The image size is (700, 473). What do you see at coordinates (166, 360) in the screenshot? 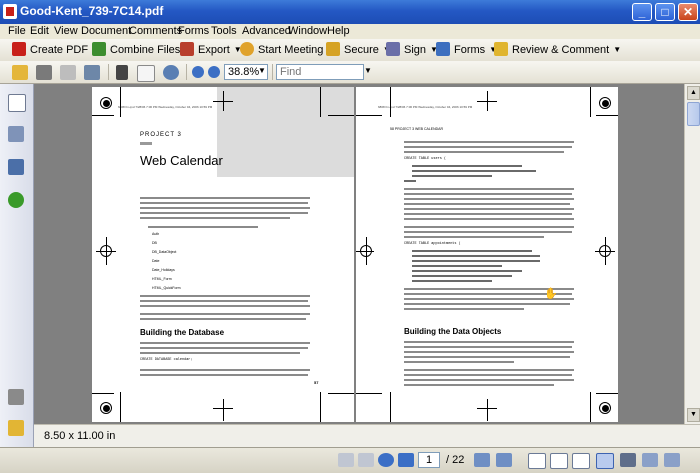
I see `code-line: CREATE DATABASE calendar;` at bounding box center [166, 360].